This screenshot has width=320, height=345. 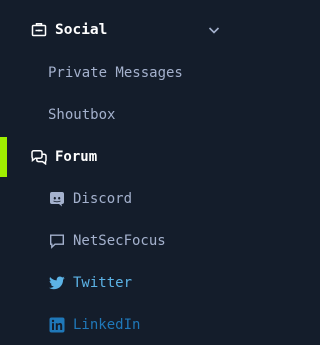 I want to click on sidebar-item-shoutbox: Shoutbox, so click(x=114, y=115).